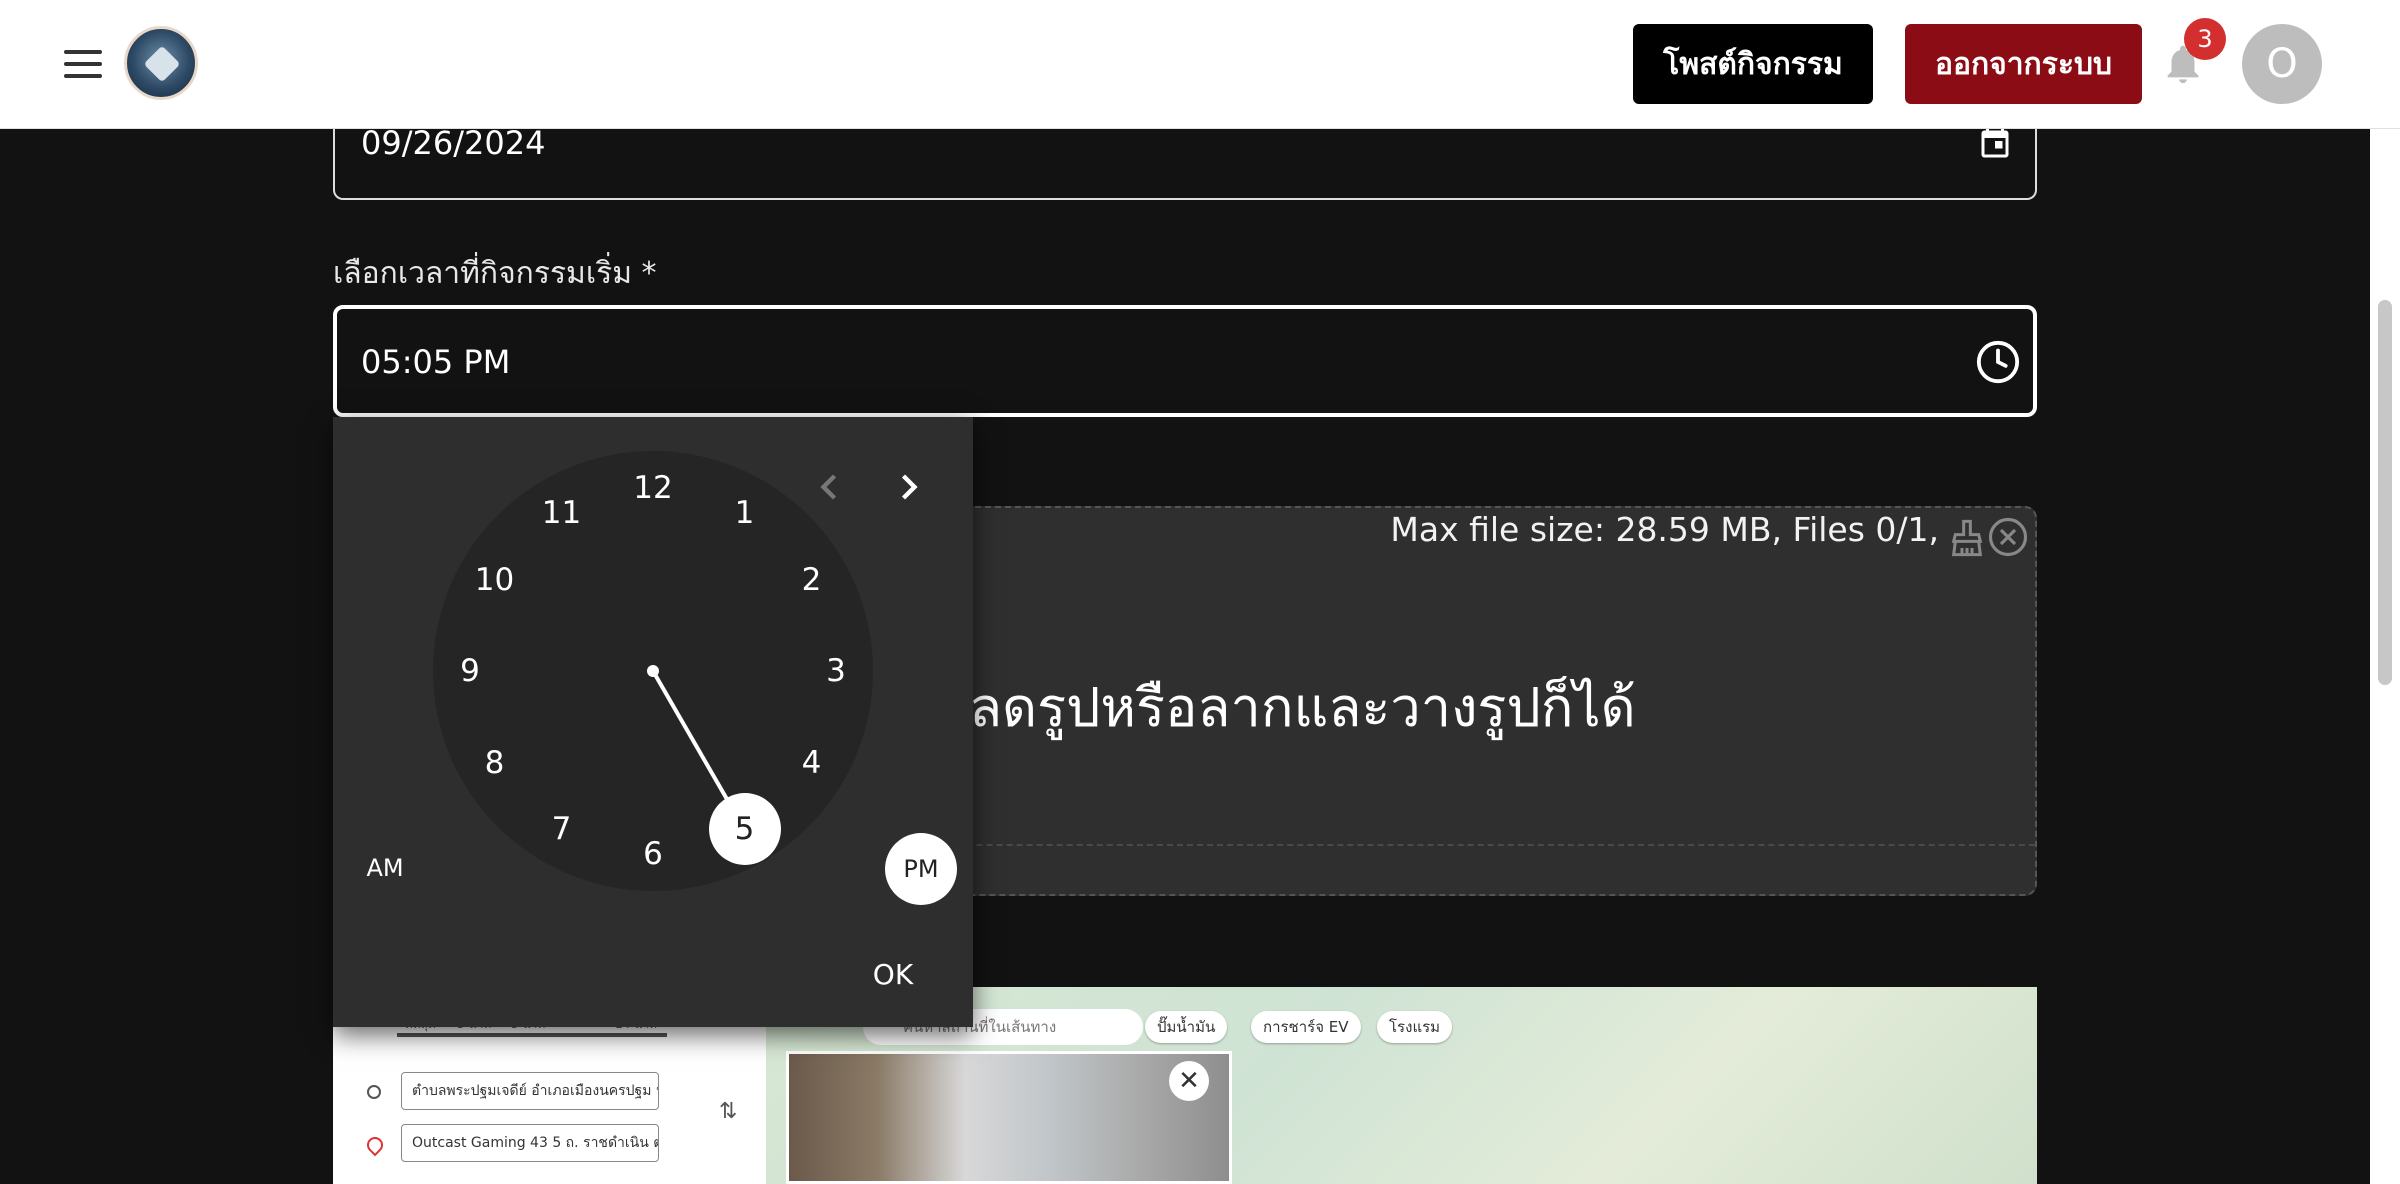 This screenshot has height=1184, width=2400. I want to click on clock-number-5: 5, so click(744, 829).